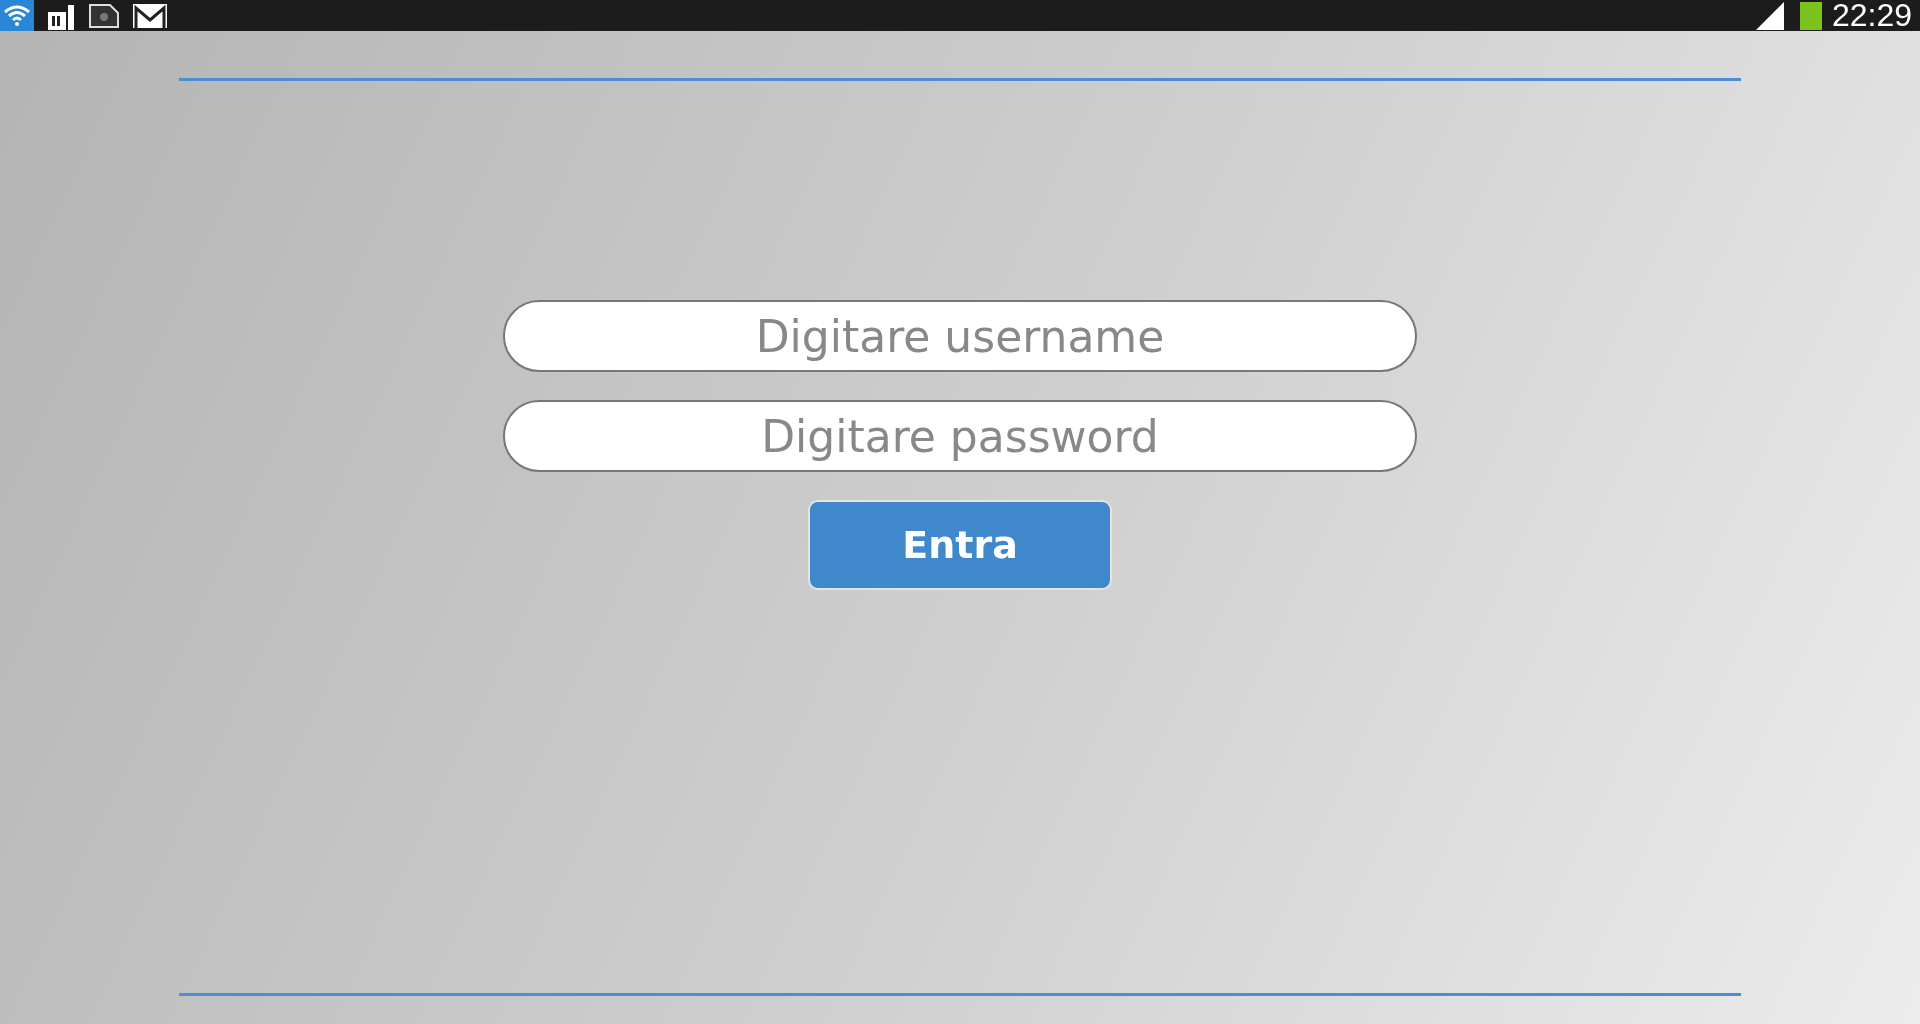 The width and height of the screenshot is (1920, 1024). Describe the element at coordinates (1871, 15) in the screenshot. I see `clock-time: 22:29` at that location.